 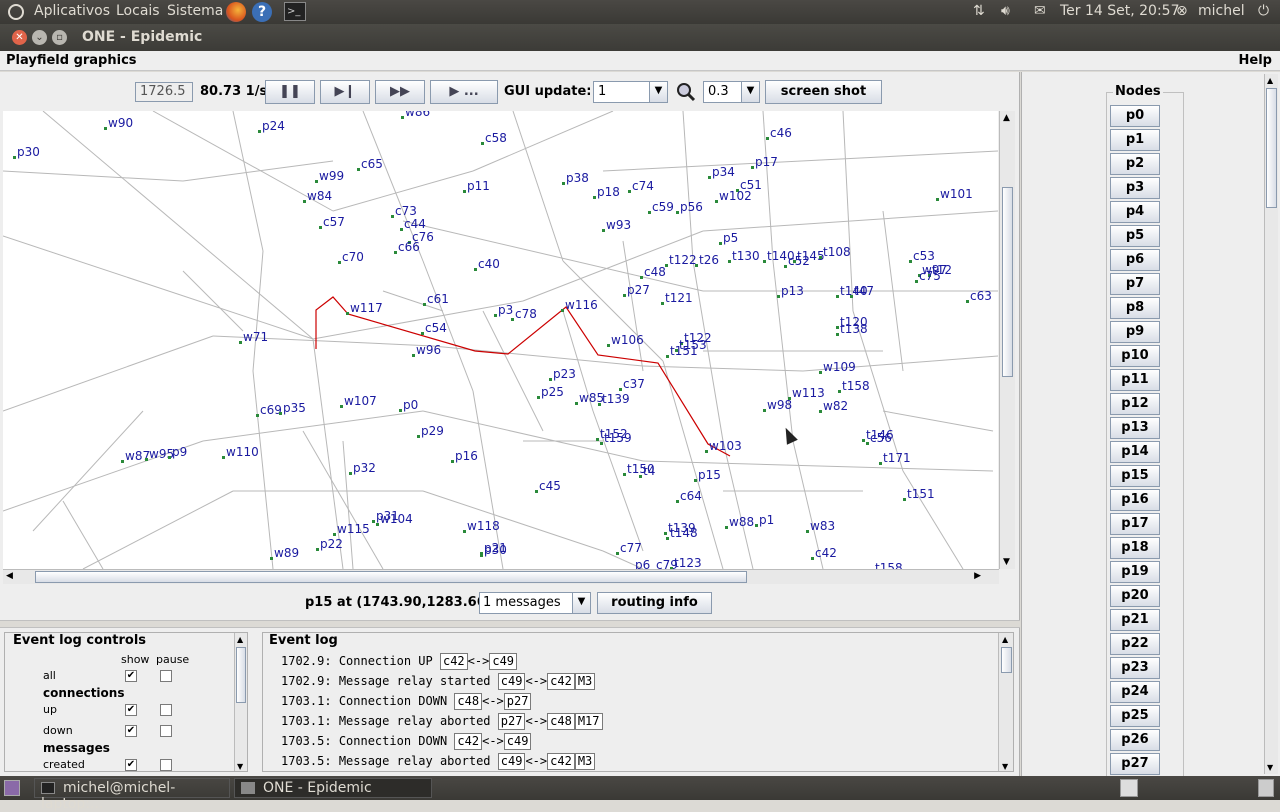 I want to click on minimize-icon: ⌄, so click(x=39, y=37).